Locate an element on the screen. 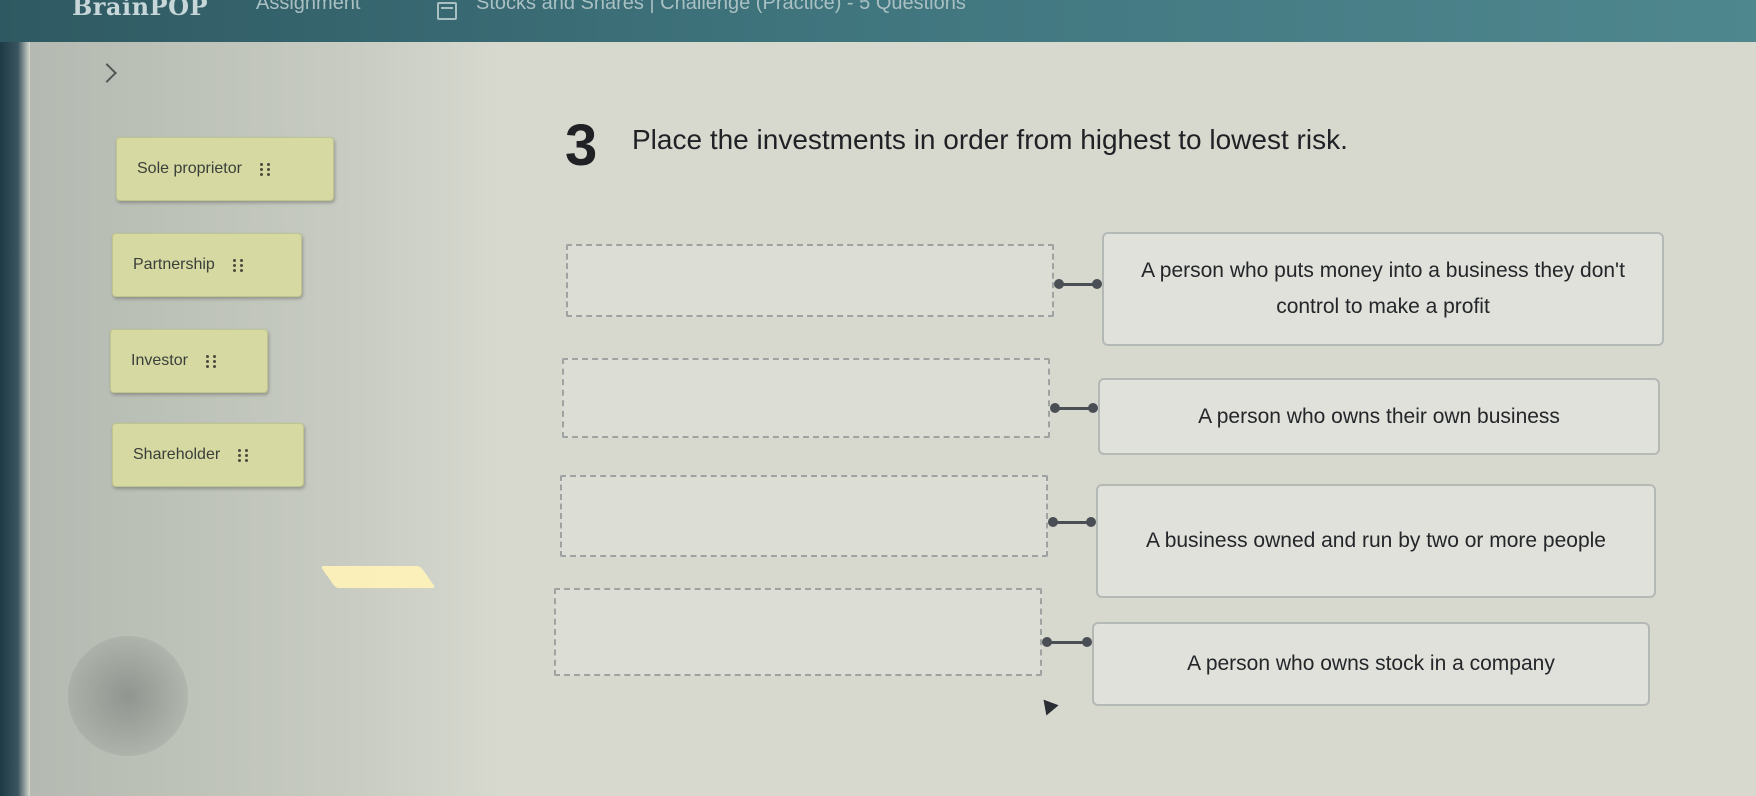 The image size is (1756, 796). option-chip-sole-proprietor: Sole proprietor is located at coordinates (225, 169).